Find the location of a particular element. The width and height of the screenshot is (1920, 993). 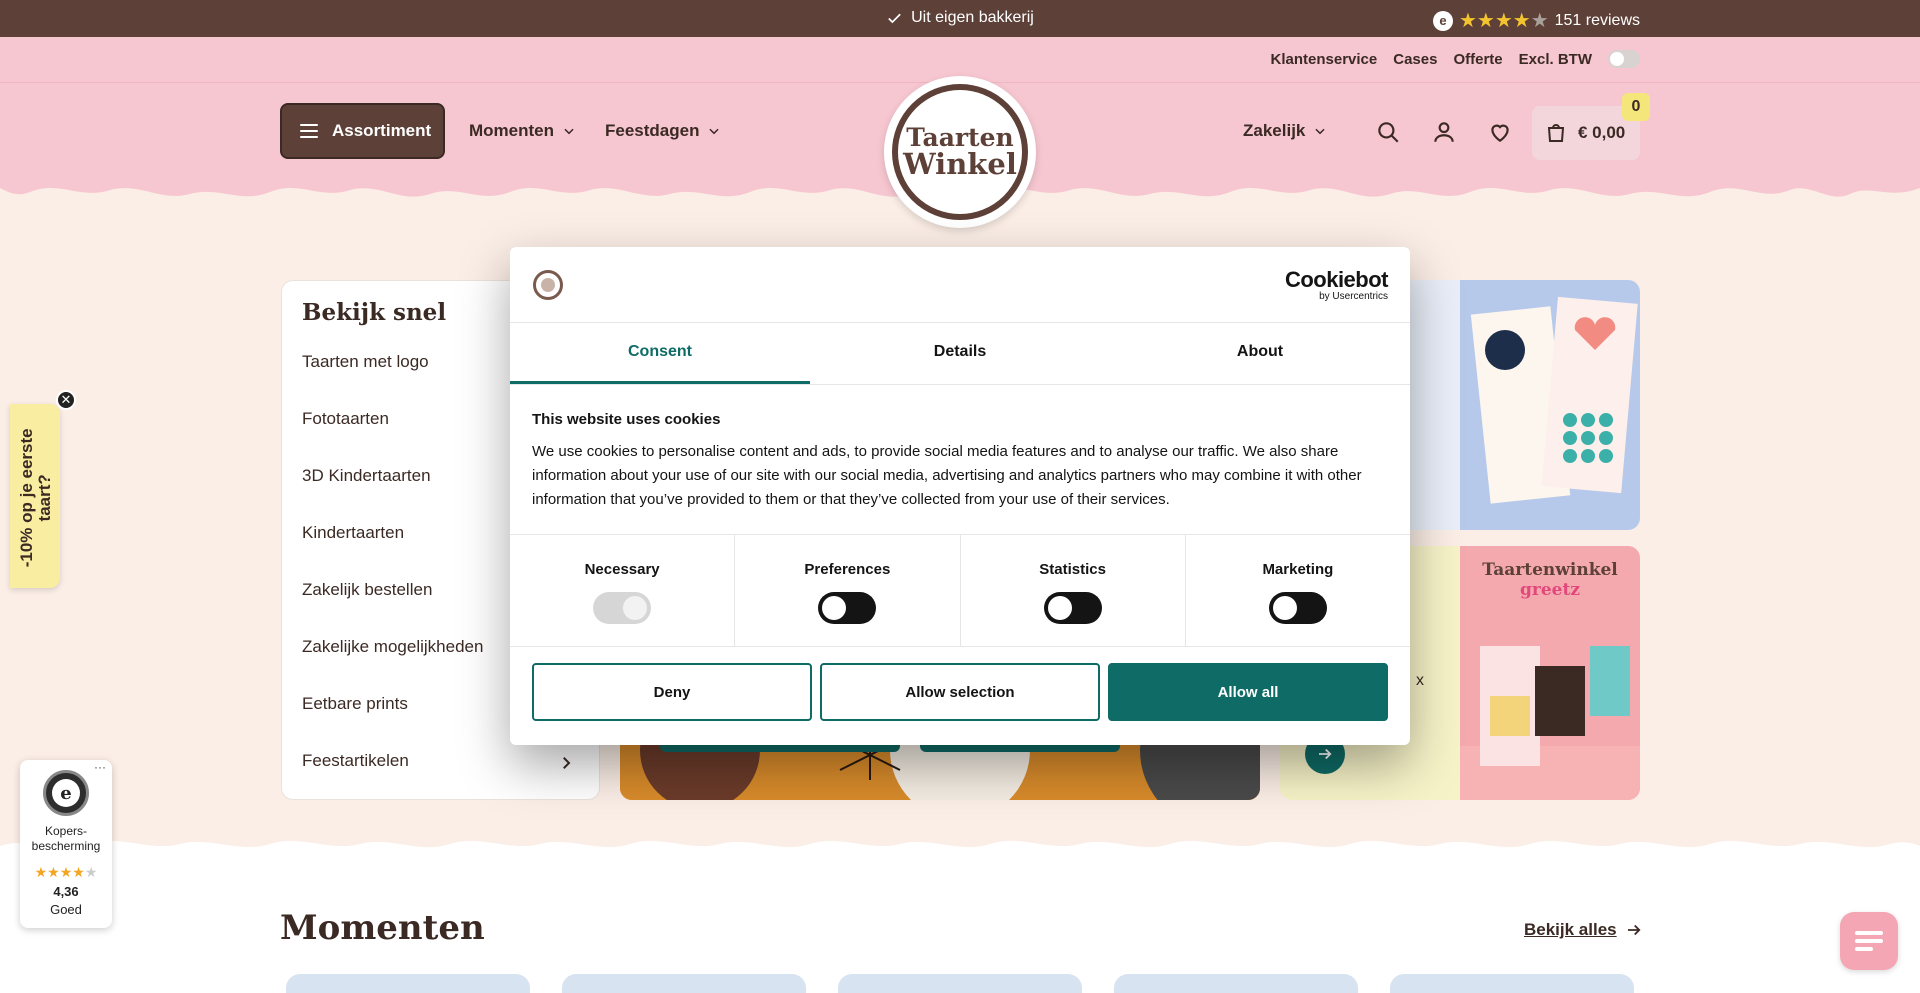

site-logo-small is located at coordinates (548, 285).